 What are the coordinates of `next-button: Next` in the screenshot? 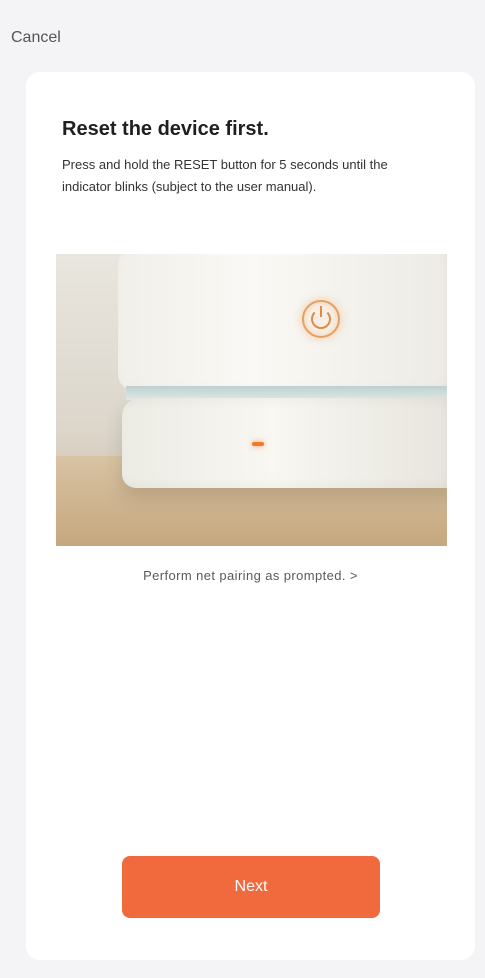 It's located at (251, 887).